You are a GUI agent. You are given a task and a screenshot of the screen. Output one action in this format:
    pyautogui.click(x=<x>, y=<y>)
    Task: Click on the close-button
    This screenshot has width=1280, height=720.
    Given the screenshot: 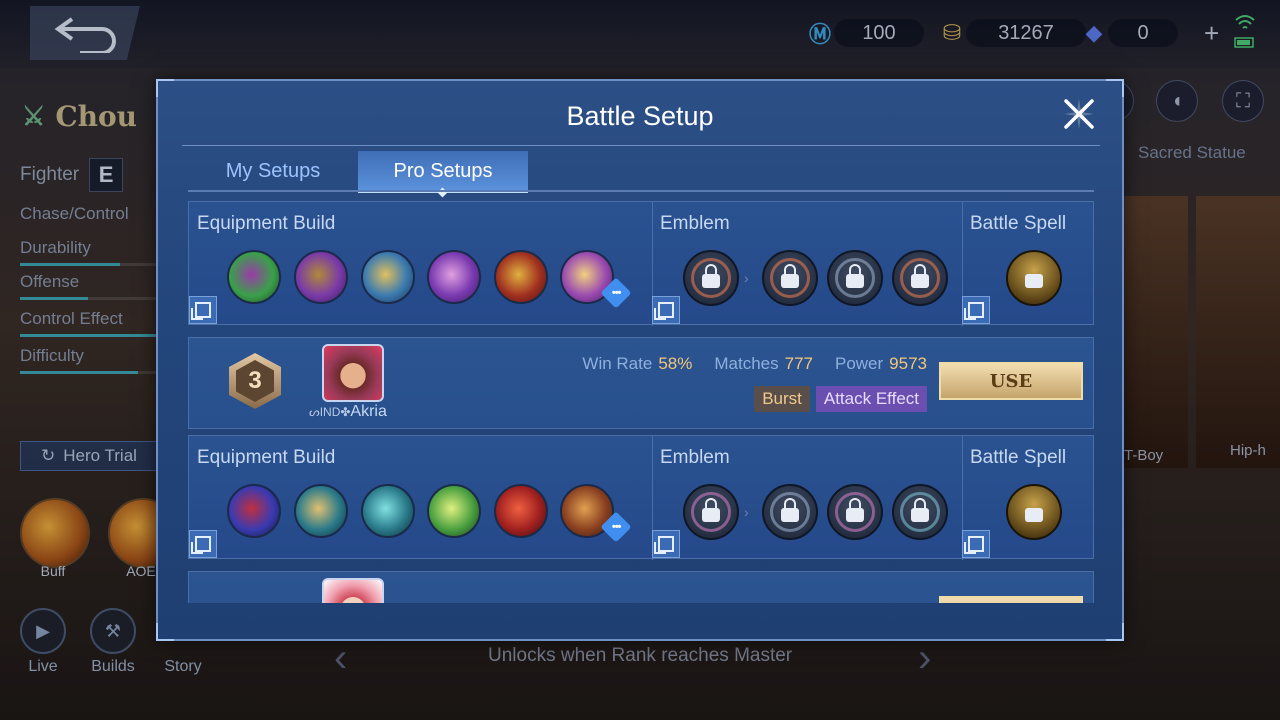 What is the action you would take?
    pyautogui.click(x=1079, y=114)
    